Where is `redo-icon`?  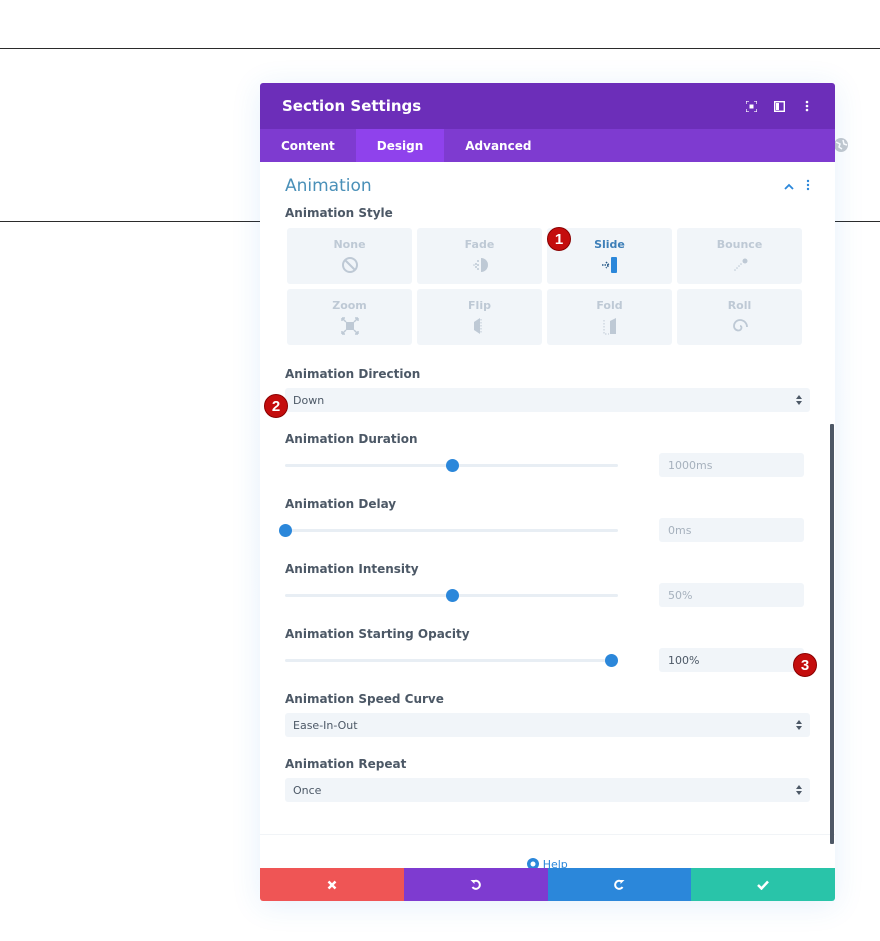
redo-icon is located at coordinates (619, 884).